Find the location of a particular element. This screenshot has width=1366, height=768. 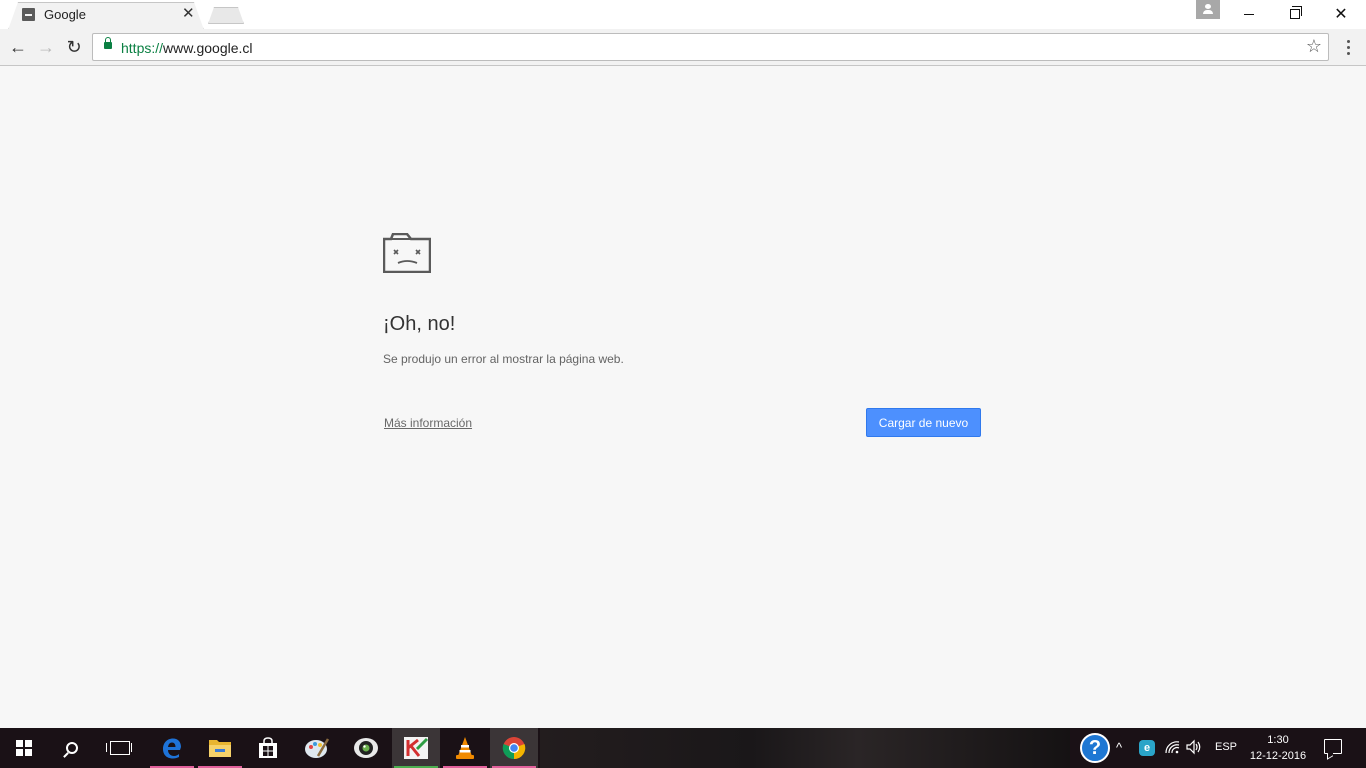

url-scheme: https:// is located at coordinates (142, 48).